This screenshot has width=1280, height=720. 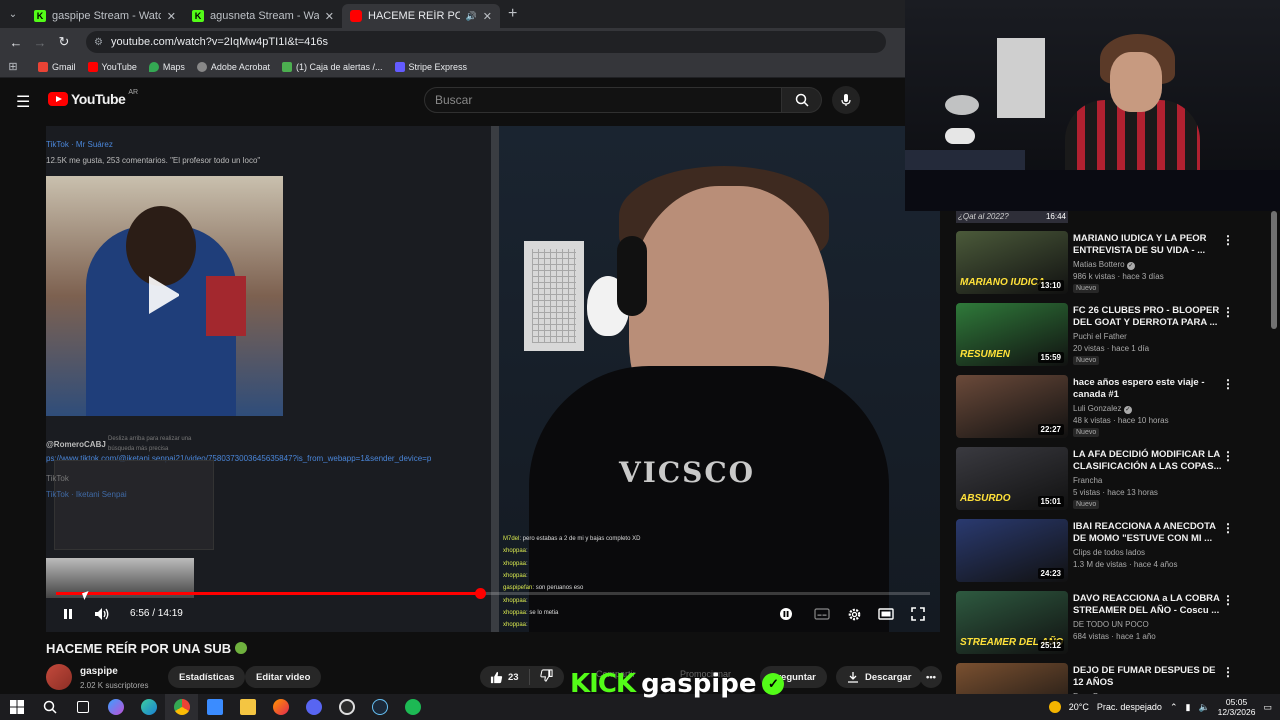 What do you see at coordinates (98, 42) in the screenshot?
I see `site-info-icon: ⚙` at bounding box center [98, 42].